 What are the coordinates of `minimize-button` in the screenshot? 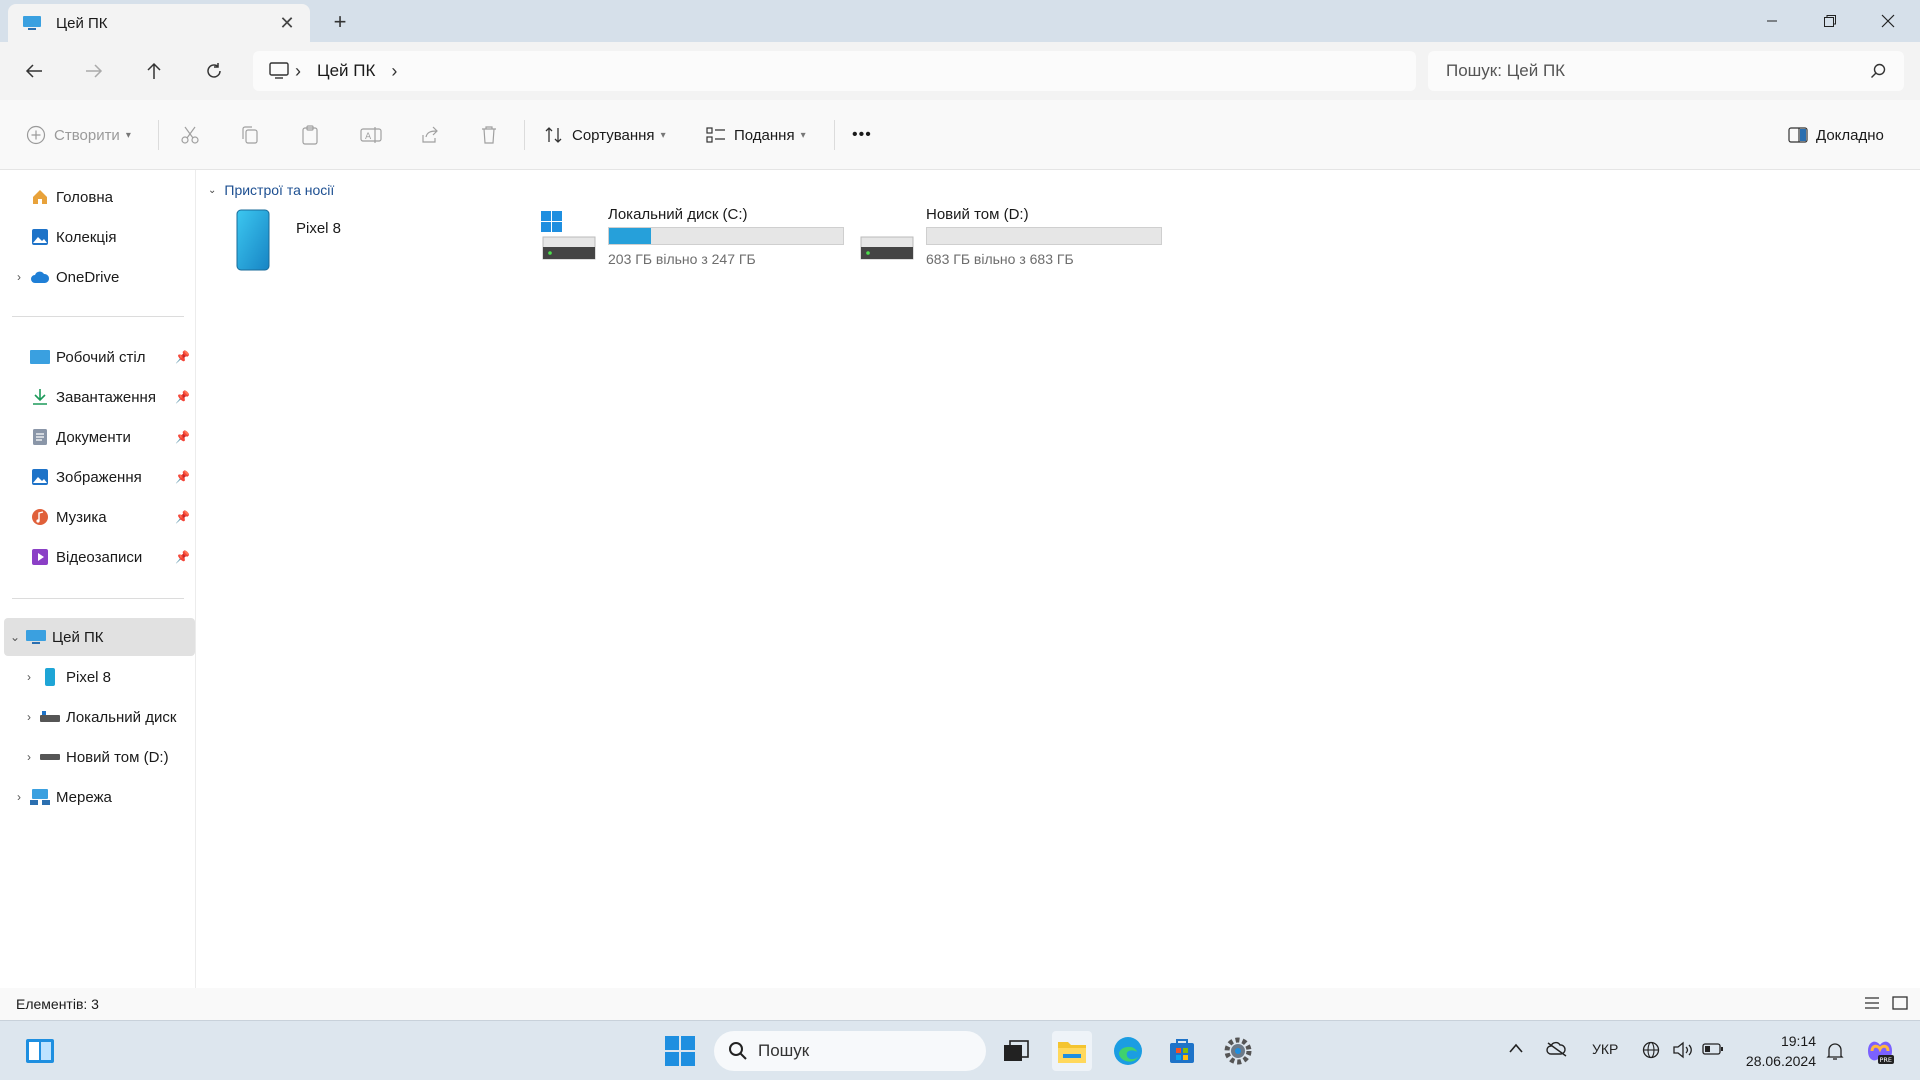 It's located at (1772, 21).